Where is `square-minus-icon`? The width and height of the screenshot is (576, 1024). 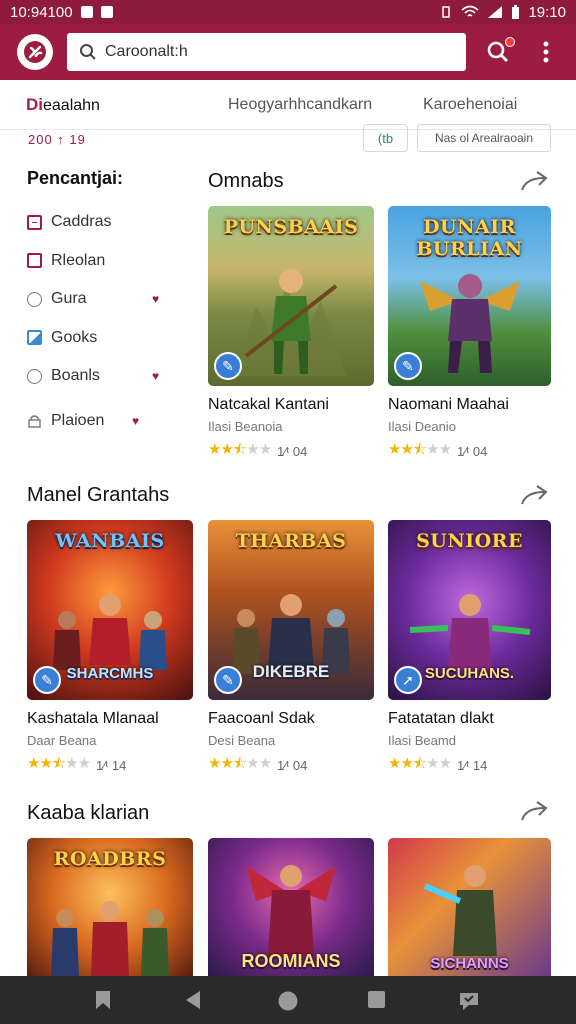
square-minus-icon is located at coordinates (34, 222).